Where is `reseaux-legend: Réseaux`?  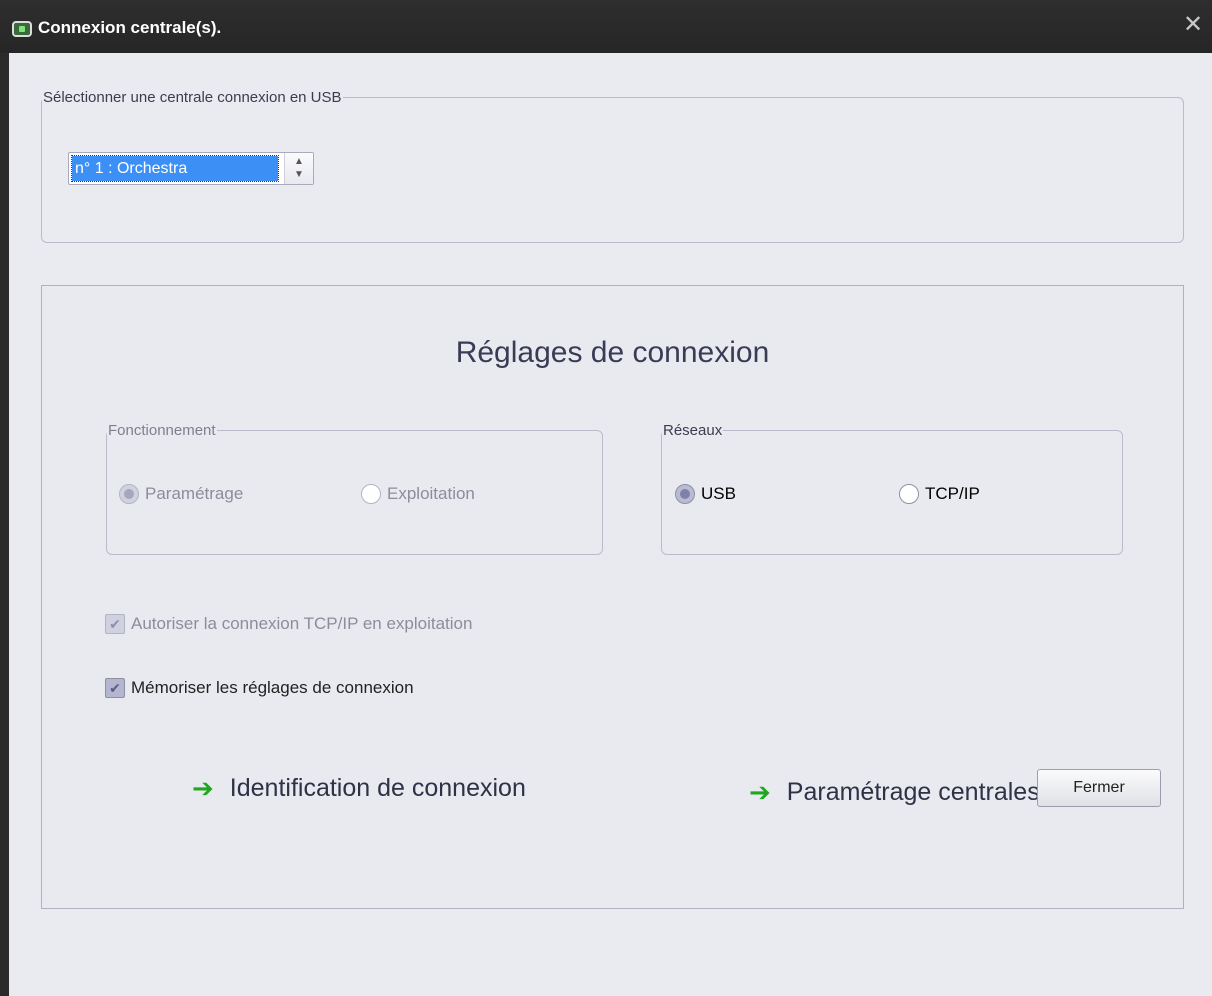 reseaux-legend: Réseaux is located at coordinates (693, 430).